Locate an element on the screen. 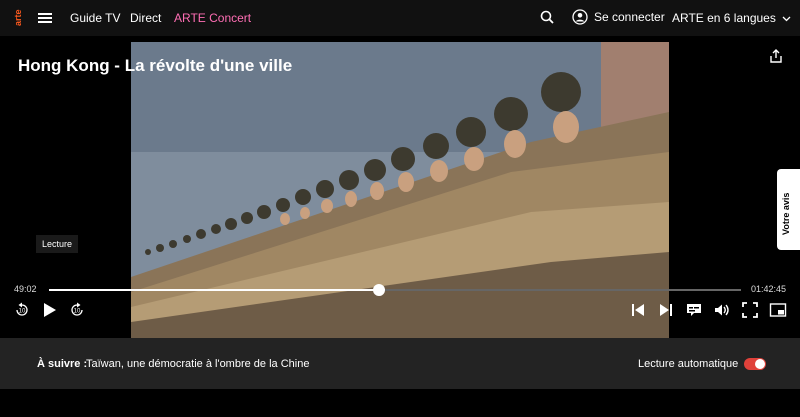  next-button is located at coordinates (666, 310).